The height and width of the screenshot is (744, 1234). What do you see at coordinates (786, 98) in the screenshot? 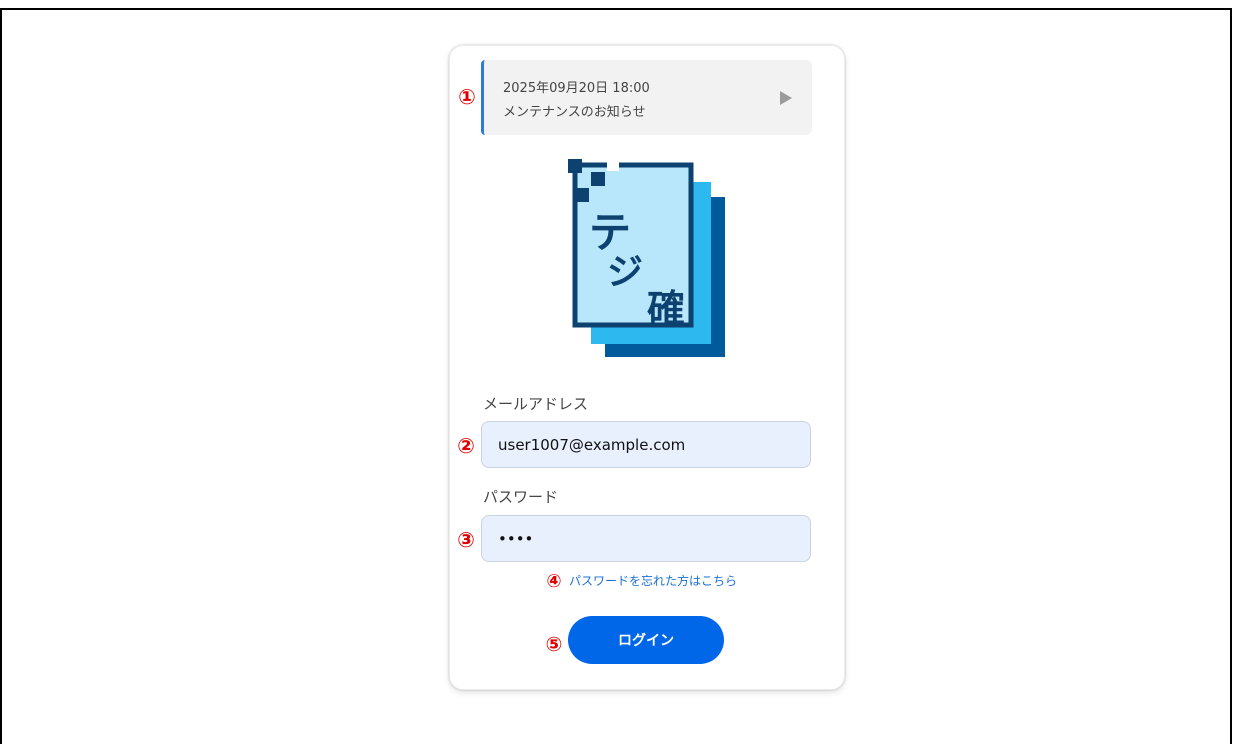
I see `play-arrow-icon` at bounding box center [786, 98].